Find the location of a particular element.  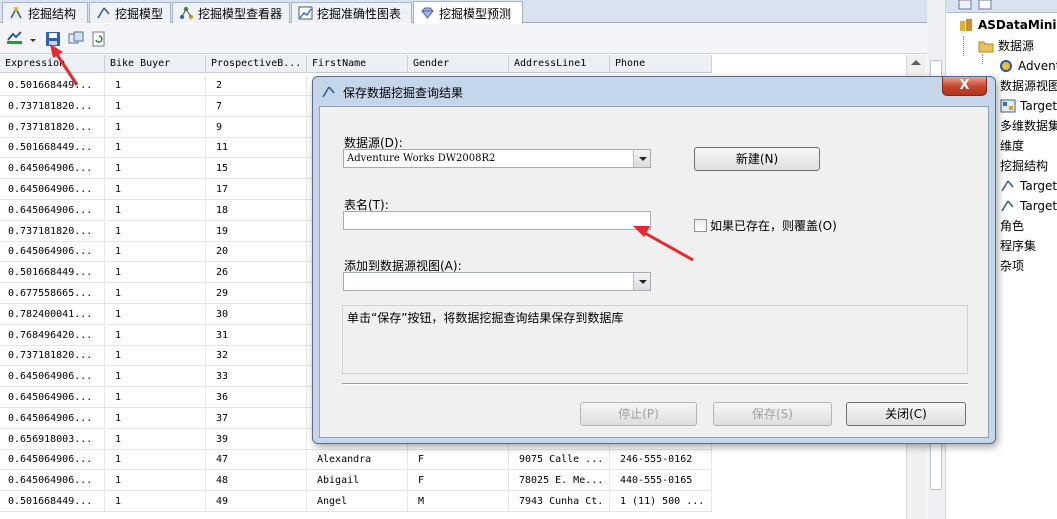

dsv-select is located at coordinates (497, 281).